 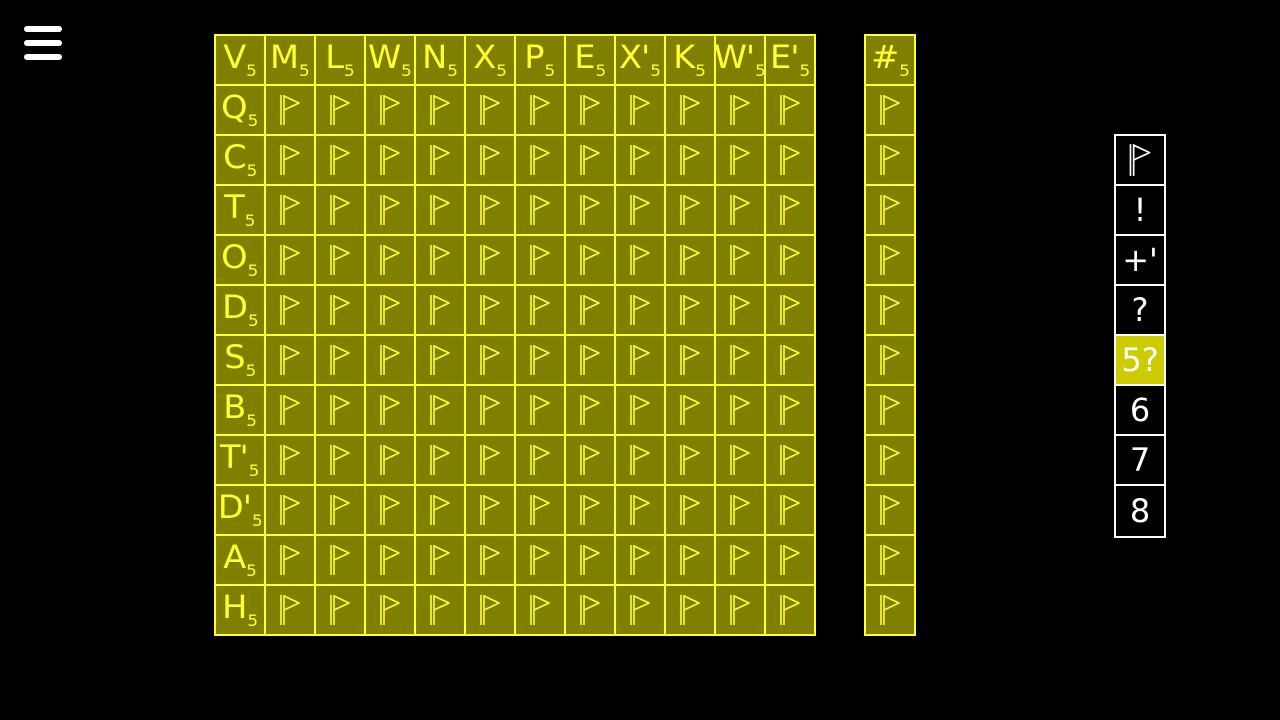 I want to click on palette-button: 8, so click(x=1140, y=511).